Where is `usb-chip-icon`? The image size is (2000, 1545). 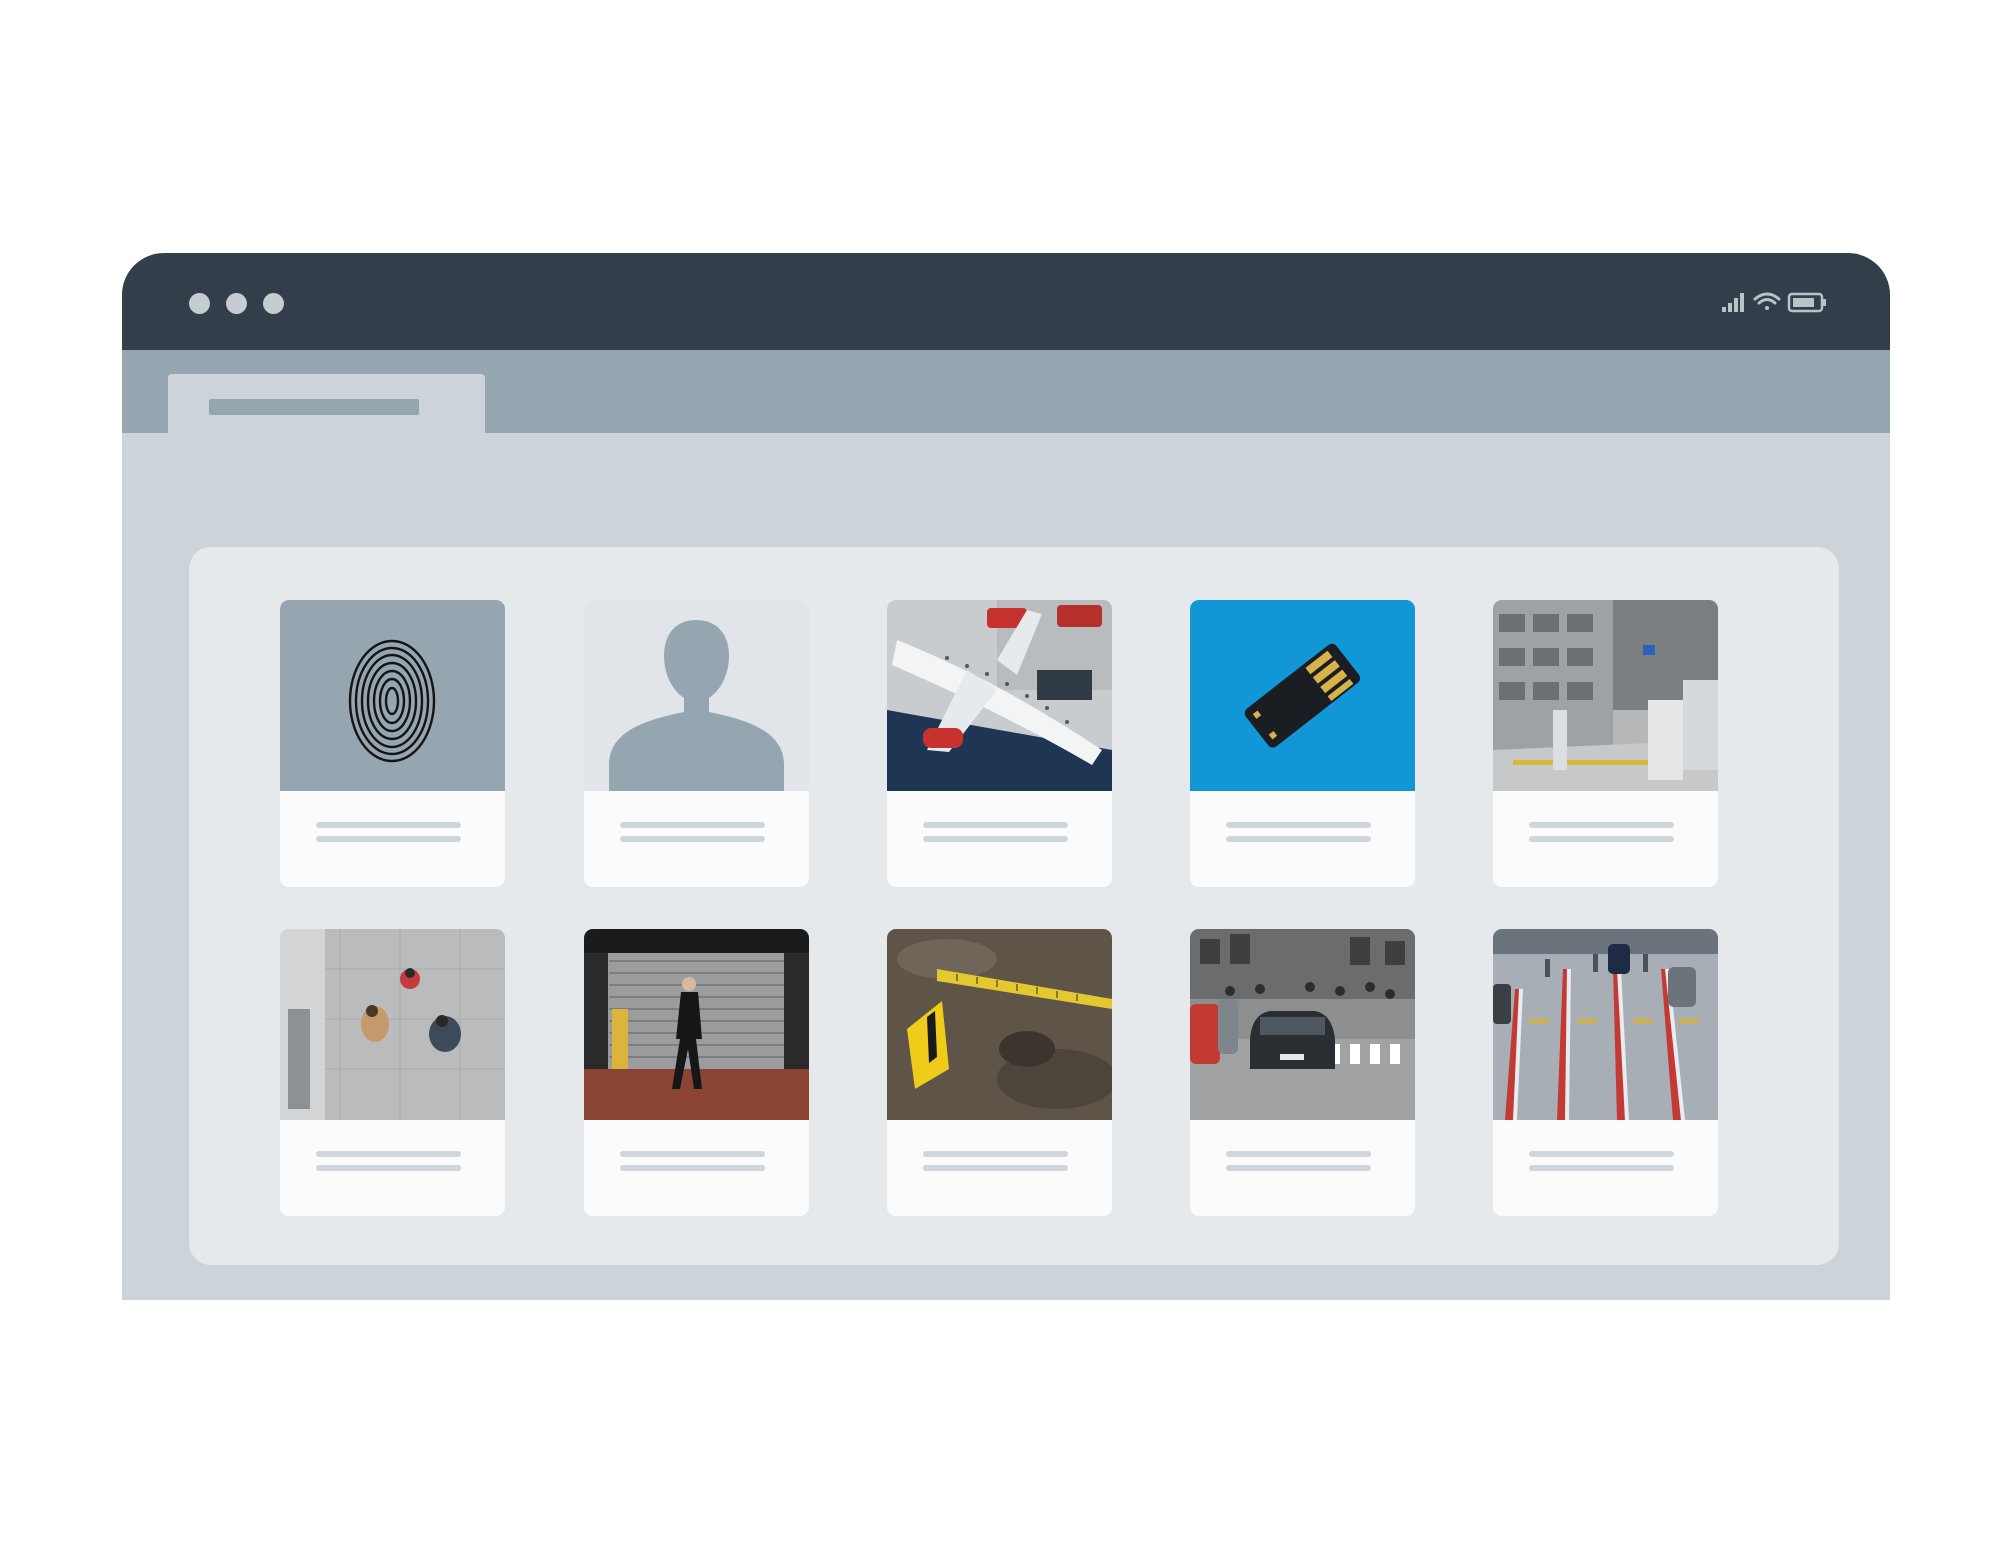 usb-chip-icon is located at coordinates (1302, 695).